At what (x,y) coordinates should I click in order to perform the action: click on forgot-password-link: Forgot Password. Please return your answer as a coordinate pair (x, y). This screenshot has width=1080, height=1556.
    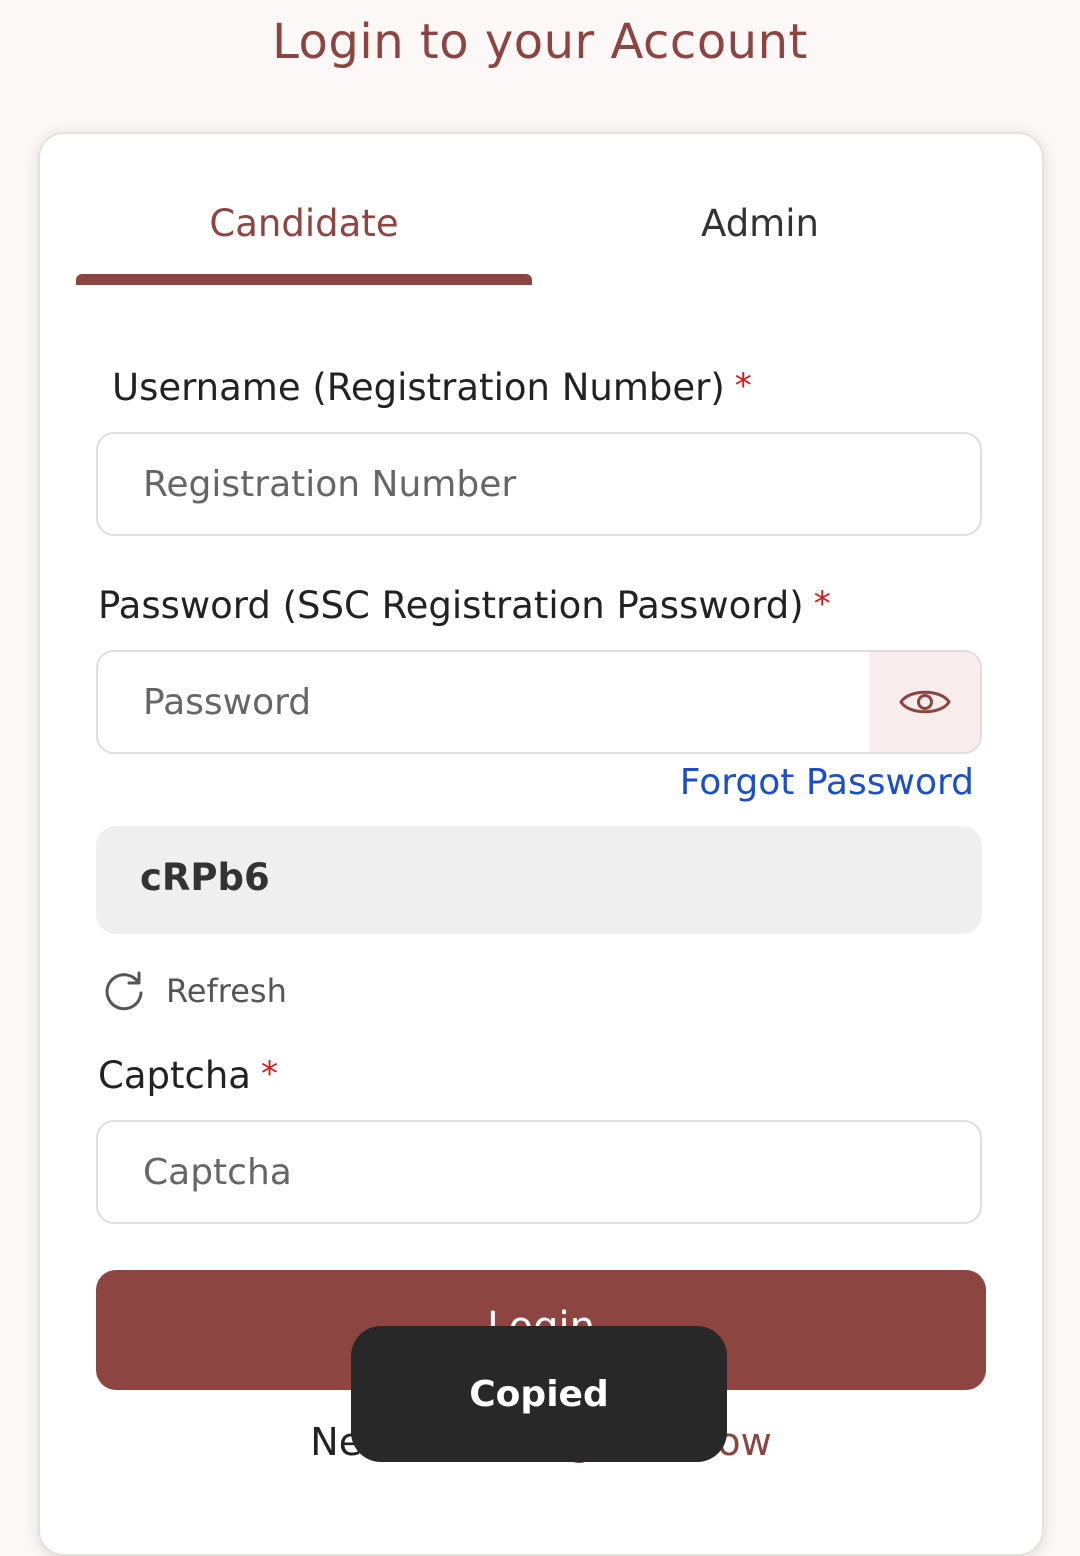
    Looking at the image, I should click on (827, 782).